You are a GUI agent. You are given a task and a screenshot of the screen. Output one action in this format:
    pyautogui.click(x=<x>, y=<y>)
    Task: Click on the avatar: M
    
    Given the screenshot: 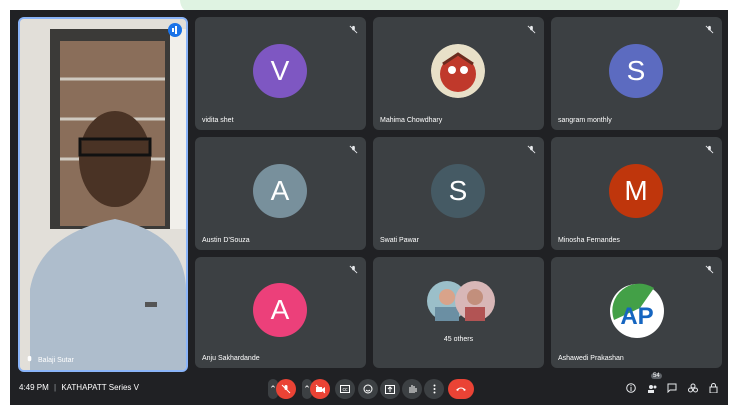 What is the action you would take?
    pyautogui.click(x=636, y=191)
    